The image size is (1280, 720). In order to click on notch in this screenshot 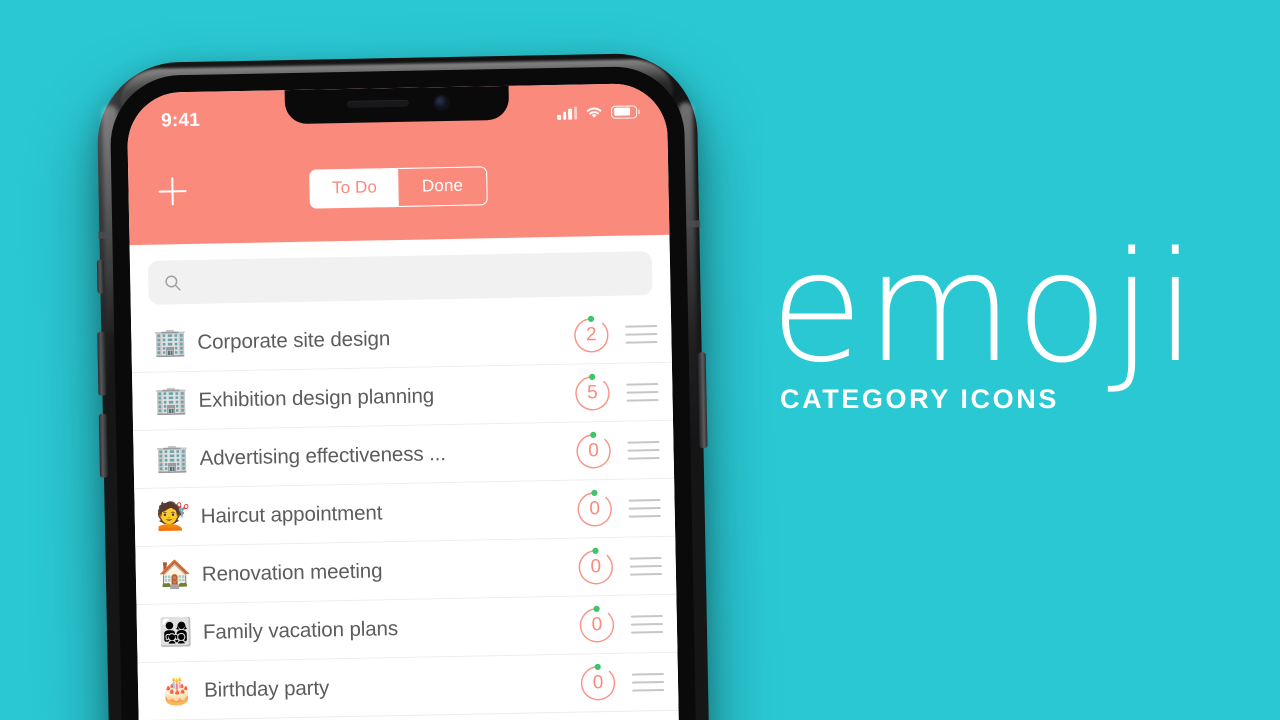, I will do `click(397, 105)`.